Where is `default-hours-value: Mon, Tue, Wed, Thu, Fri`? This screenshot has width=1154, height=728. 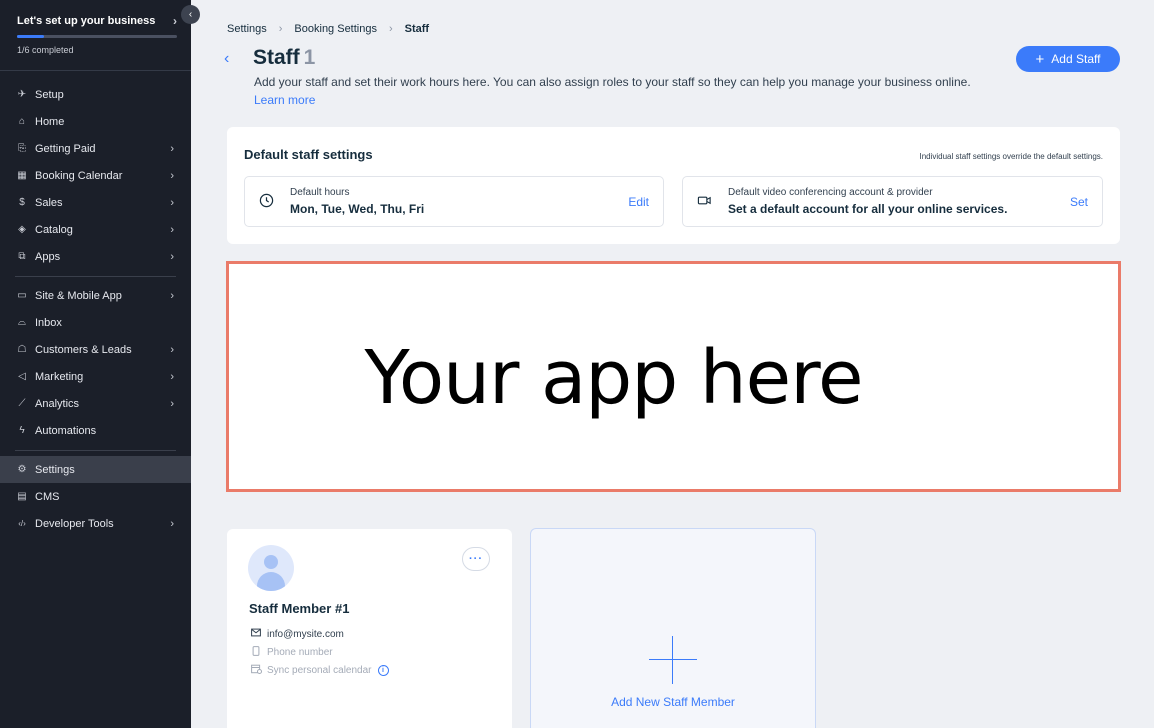
default-hours-value: Mon, Tue, Wed, Thu, Fri is located at coordinates (357, 209).